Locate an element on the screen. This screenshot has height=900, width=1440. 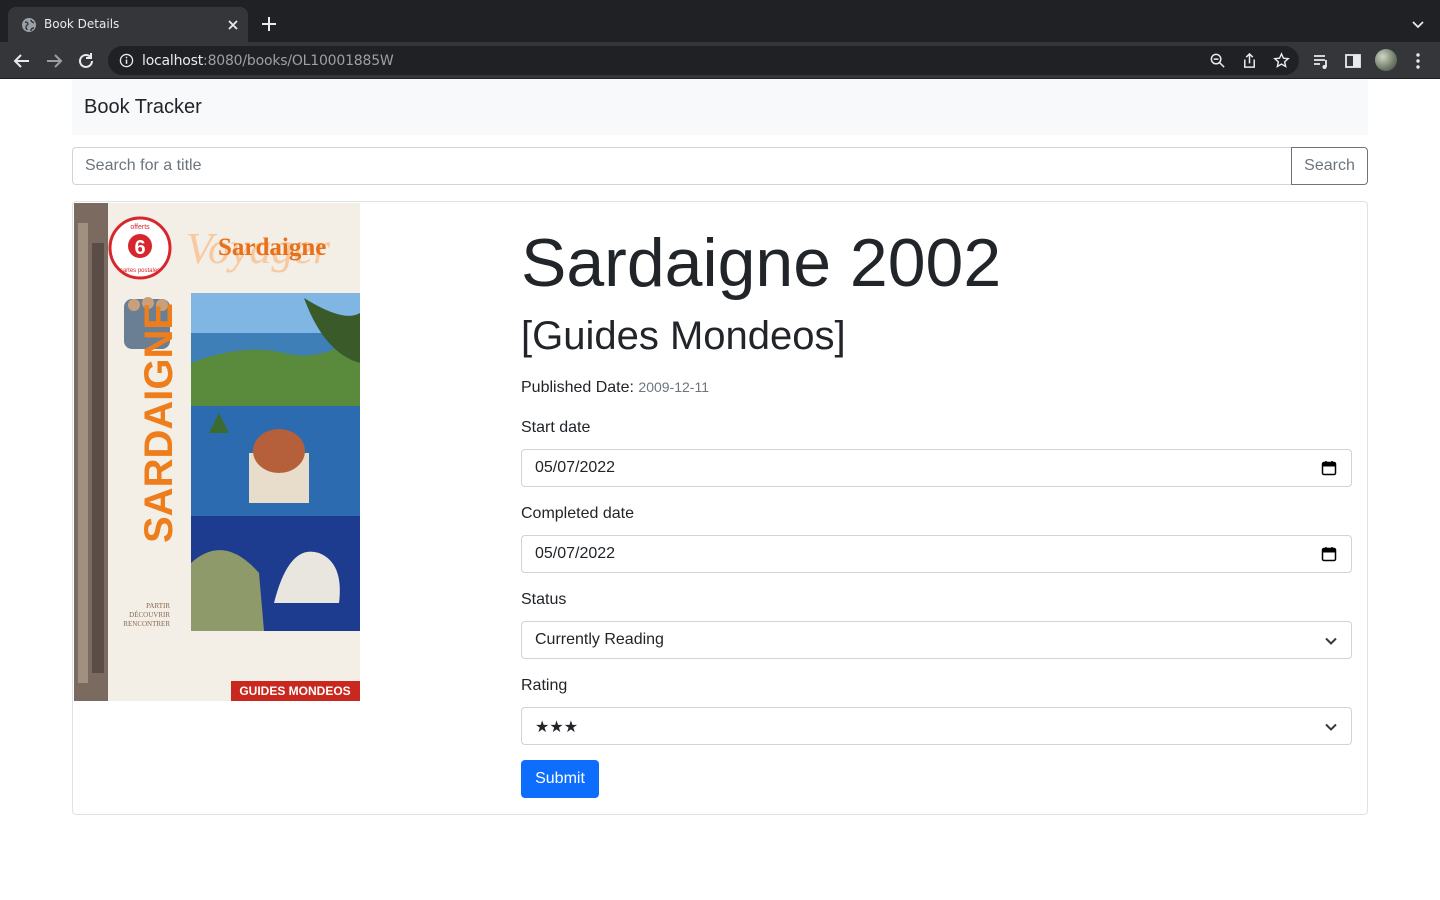
rating-select: ★★★ is located at coordinates (936, 726).